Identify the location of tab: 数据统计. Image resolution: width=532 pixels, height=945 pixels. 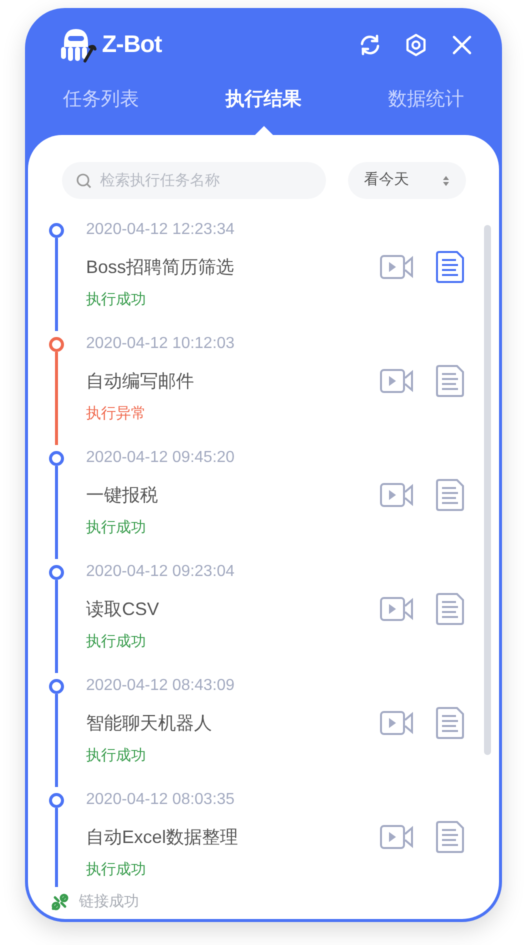
(426, 100).